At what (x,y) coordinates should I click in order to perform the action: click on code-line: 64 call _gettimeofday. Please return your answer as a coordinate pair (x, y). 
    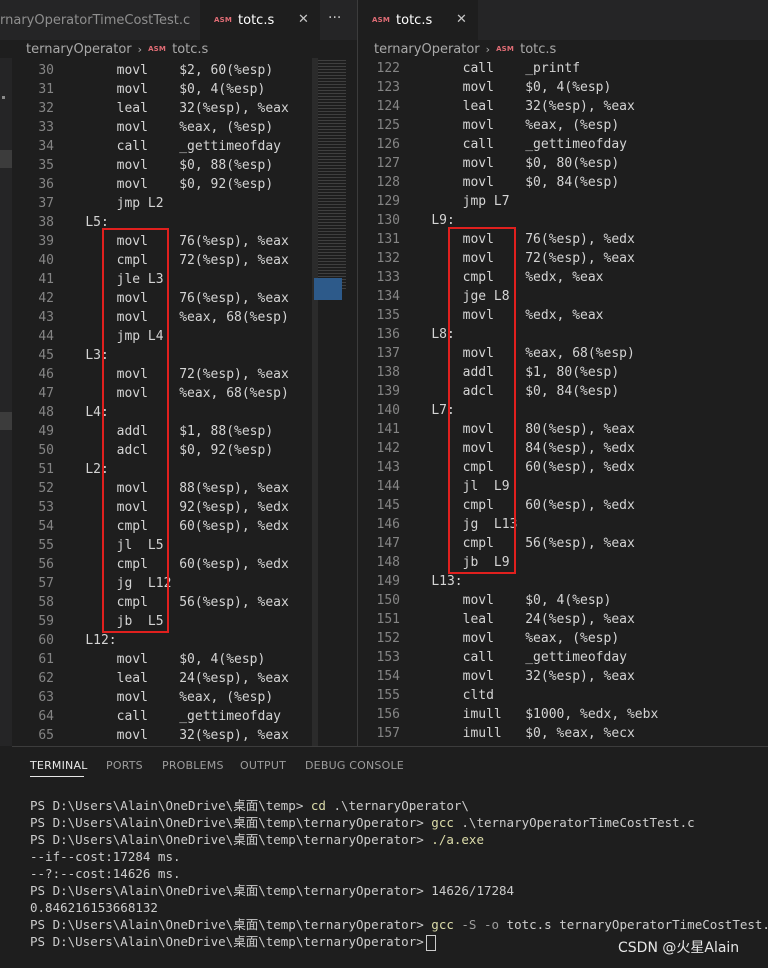
    Looking at the image, I should click on (146, 716).